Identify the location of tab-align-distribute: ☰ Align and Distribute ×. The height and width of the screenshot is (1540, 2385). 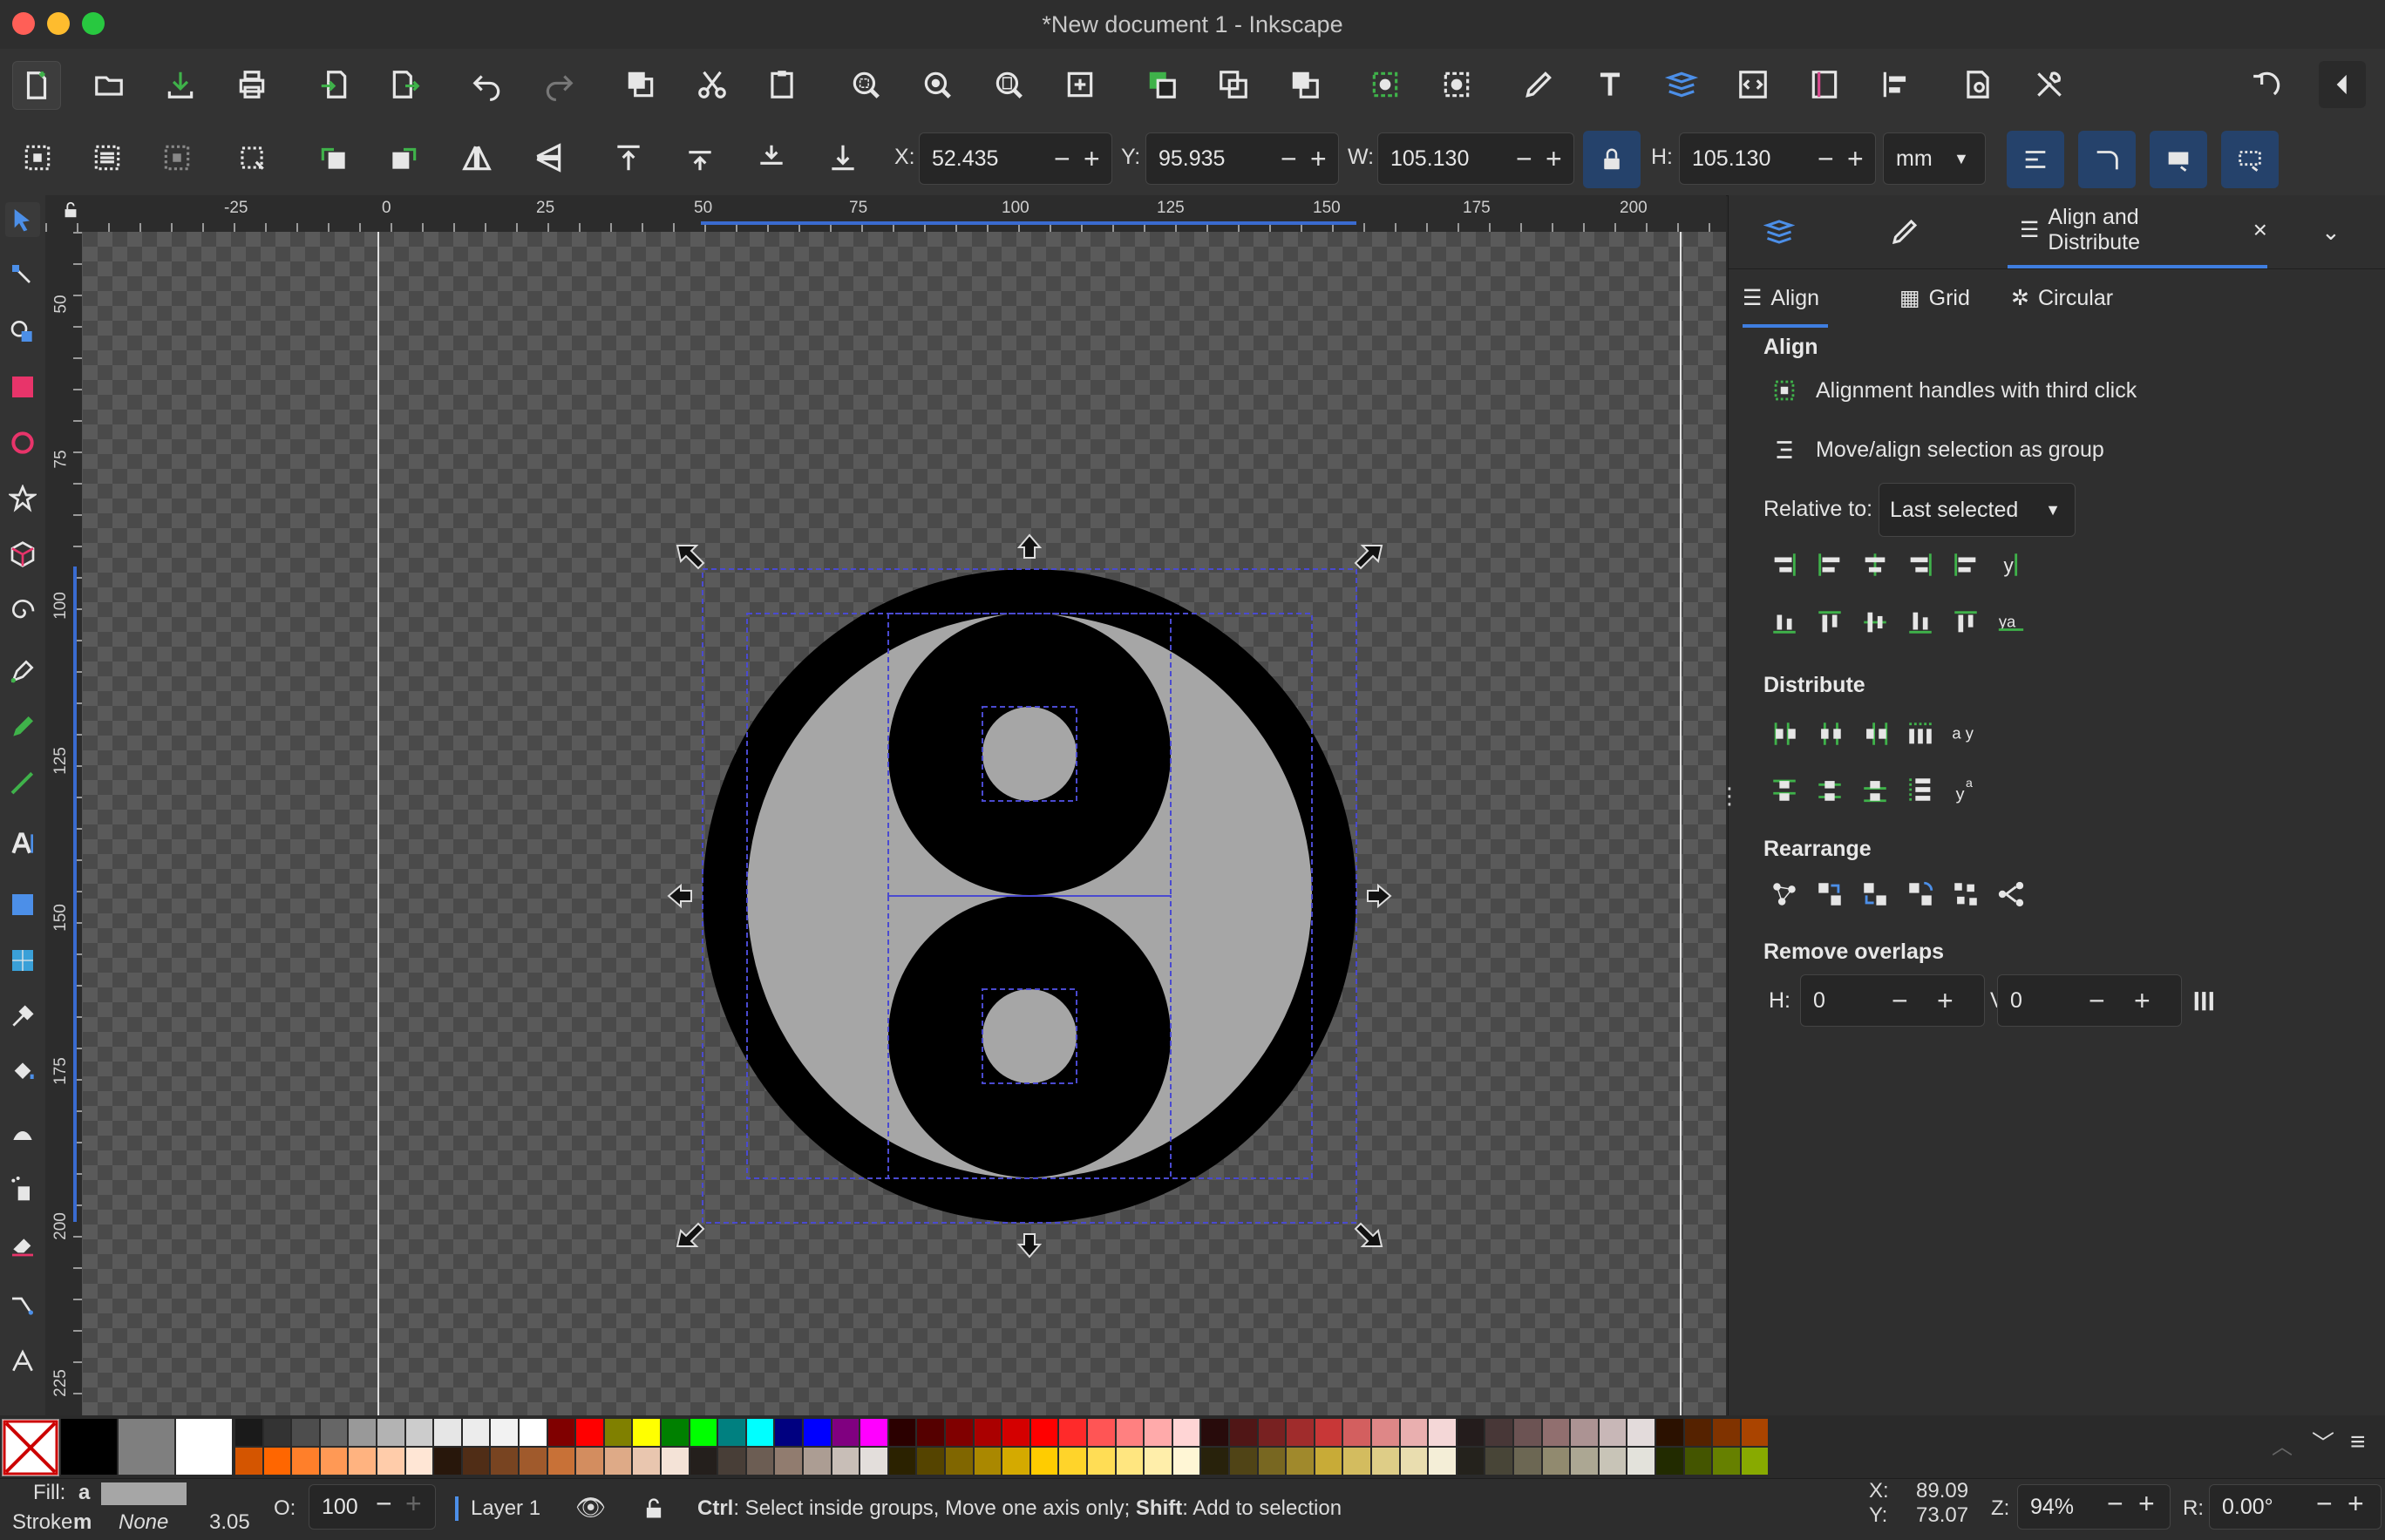
(2137, 231).